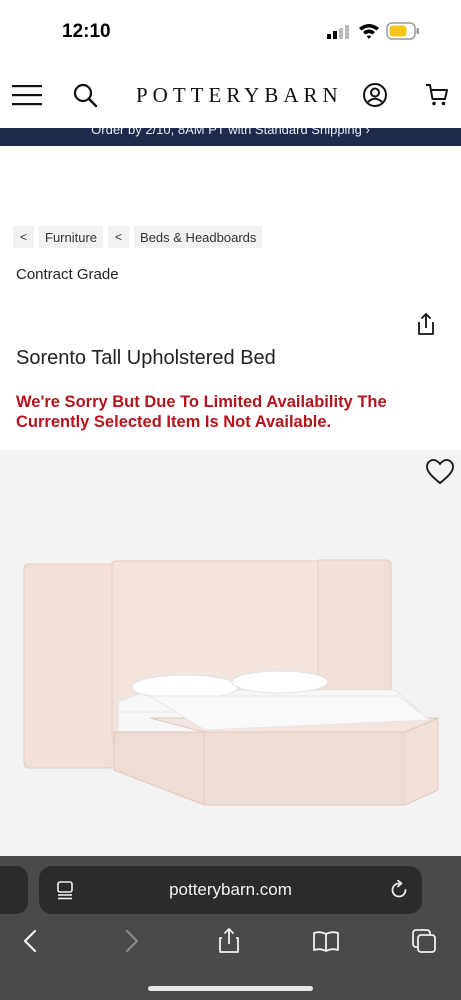 The image size is (461, 1000). Describe the element at coordinates (402, 31) in the screenshot. I see `battery-icon` at that location.